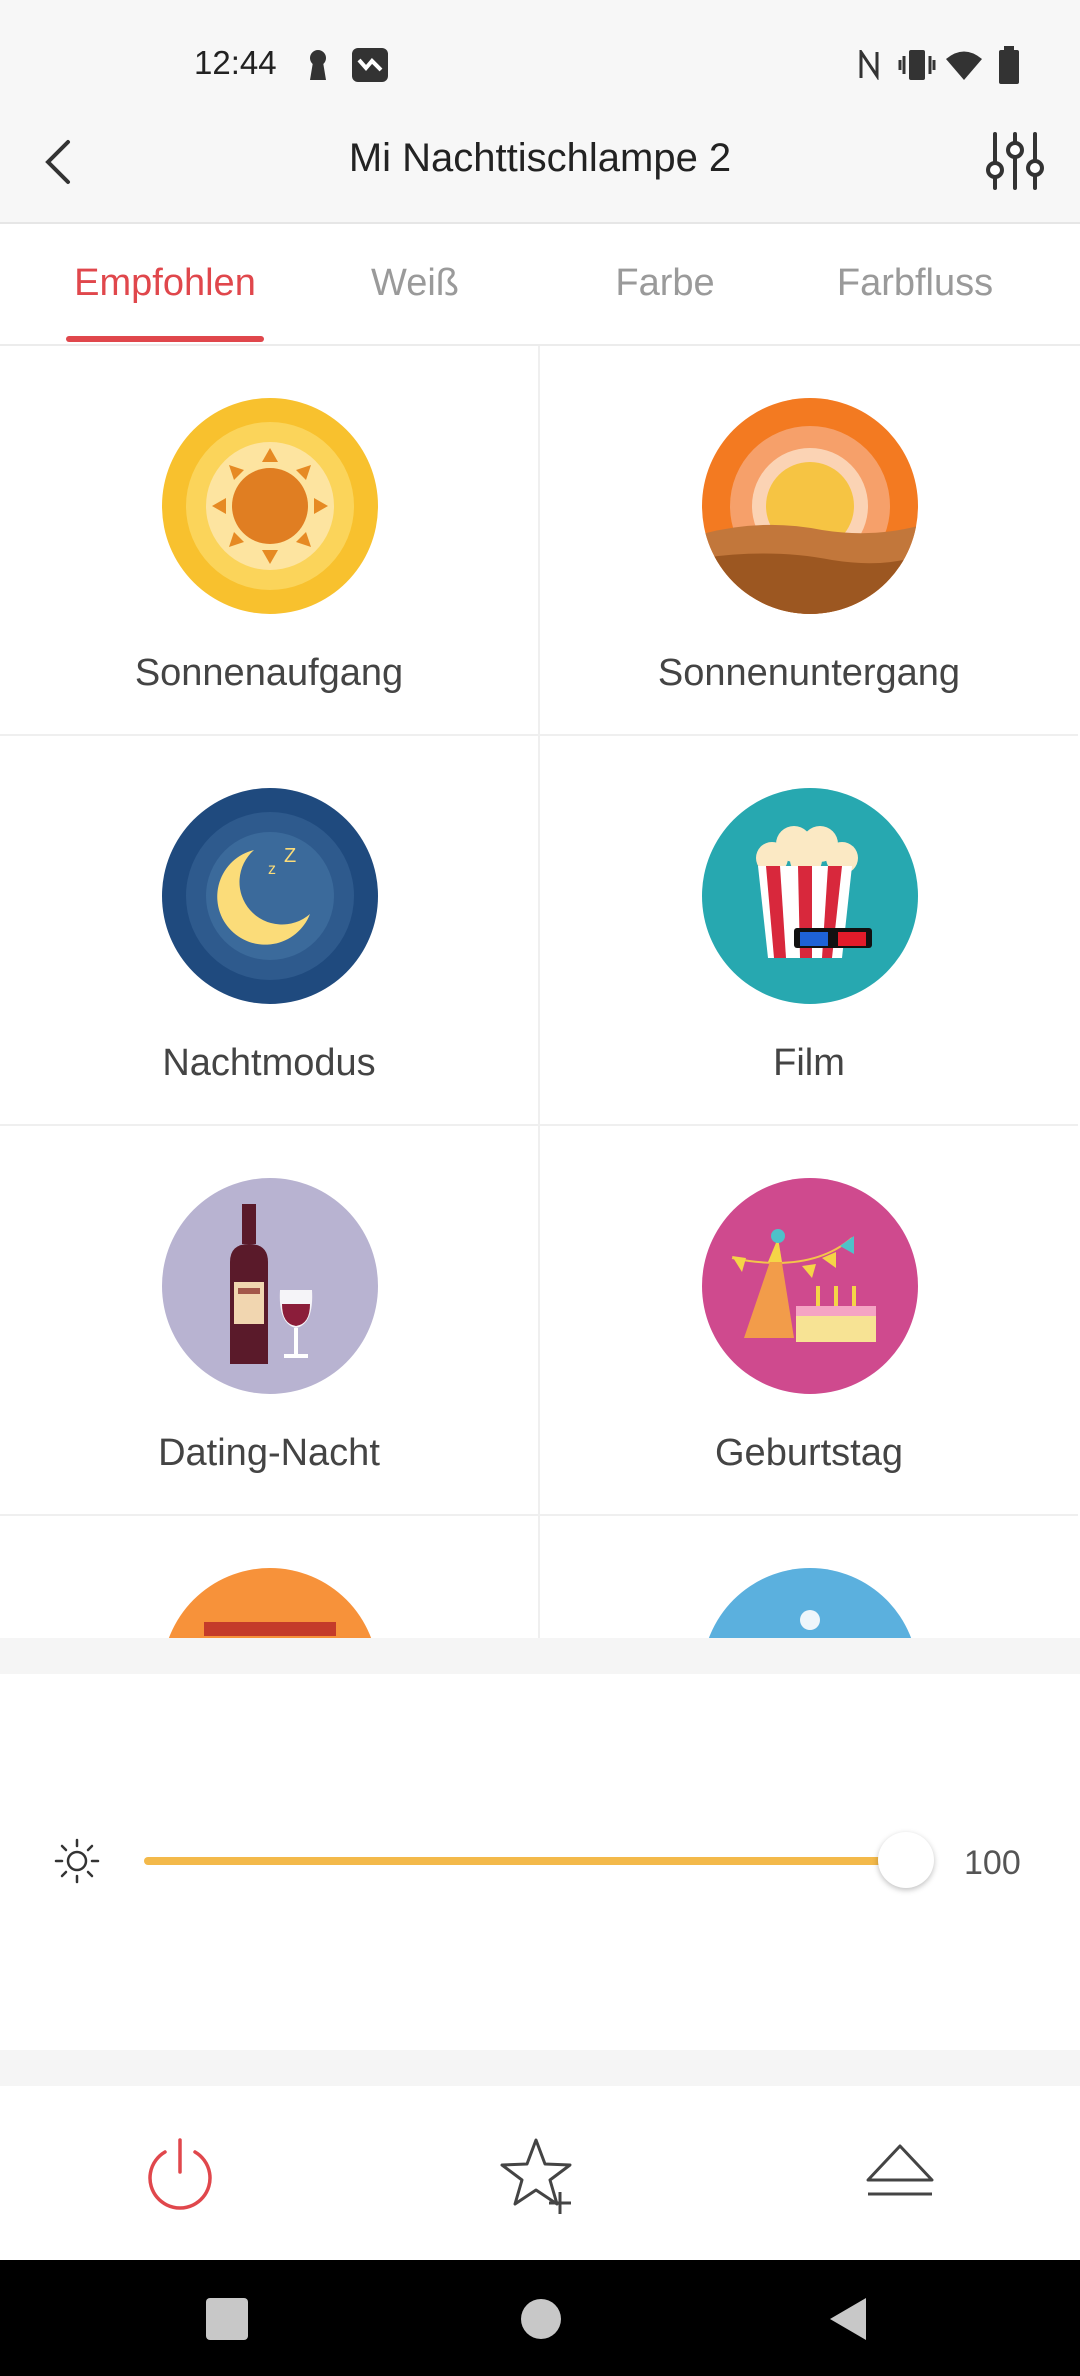  Describe the element at coordinates (809, 673) in the screenshot. I see `scene-label: Sonnenuntergang` at that location.